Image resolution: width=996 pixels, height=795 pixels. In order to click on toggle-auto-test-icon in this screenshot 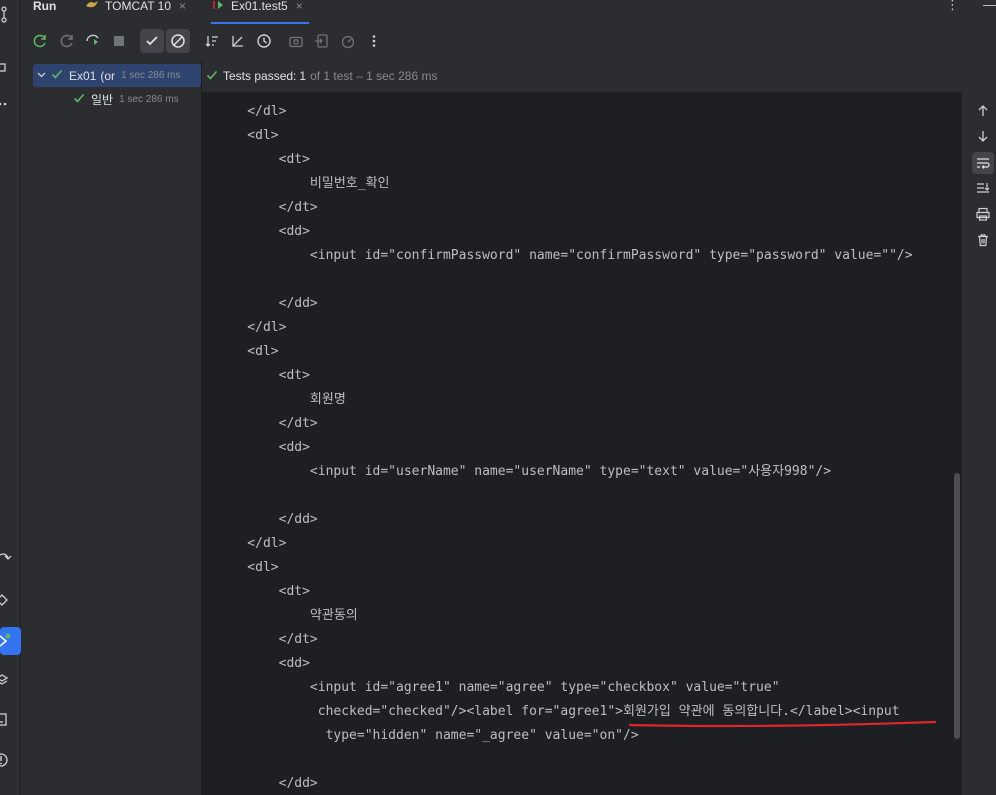, I will do `click(93, 41)`.